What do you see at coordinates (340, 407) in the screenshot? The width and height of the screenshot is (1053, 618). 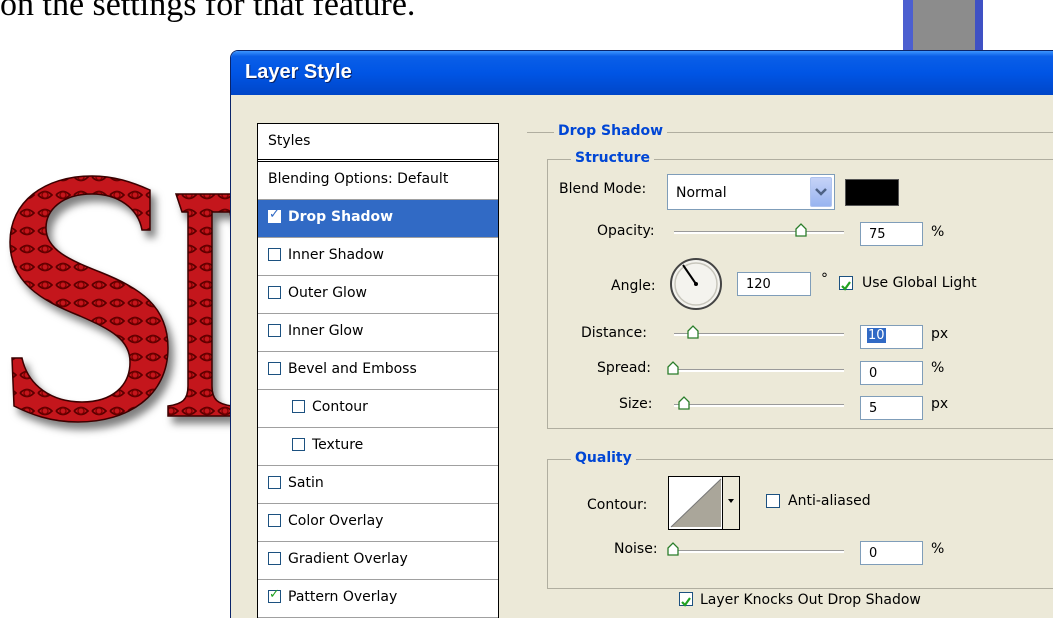 I see `style-item-label: Contour` at bounding box center [340, 407].